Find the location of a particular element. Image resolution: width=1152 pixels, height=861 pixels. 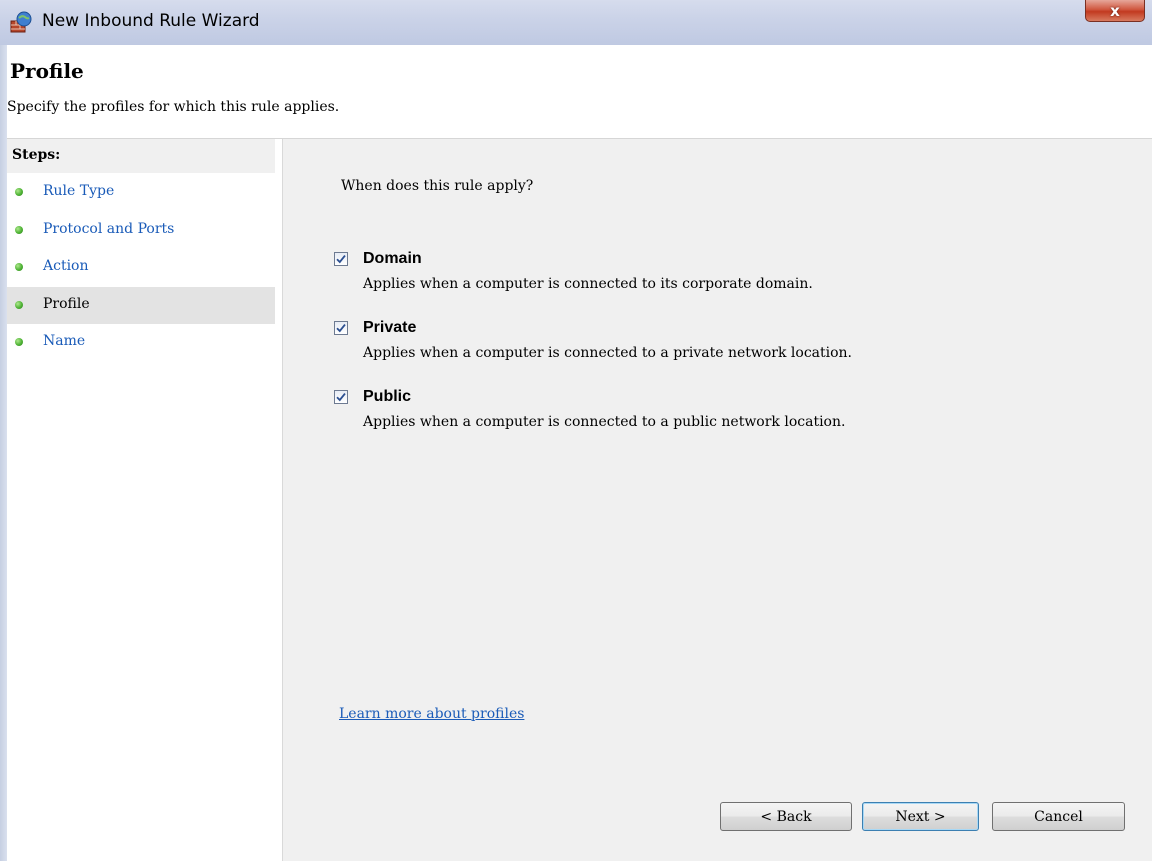

step-rule-type: Rule Type is located at coordinates (141, 192).